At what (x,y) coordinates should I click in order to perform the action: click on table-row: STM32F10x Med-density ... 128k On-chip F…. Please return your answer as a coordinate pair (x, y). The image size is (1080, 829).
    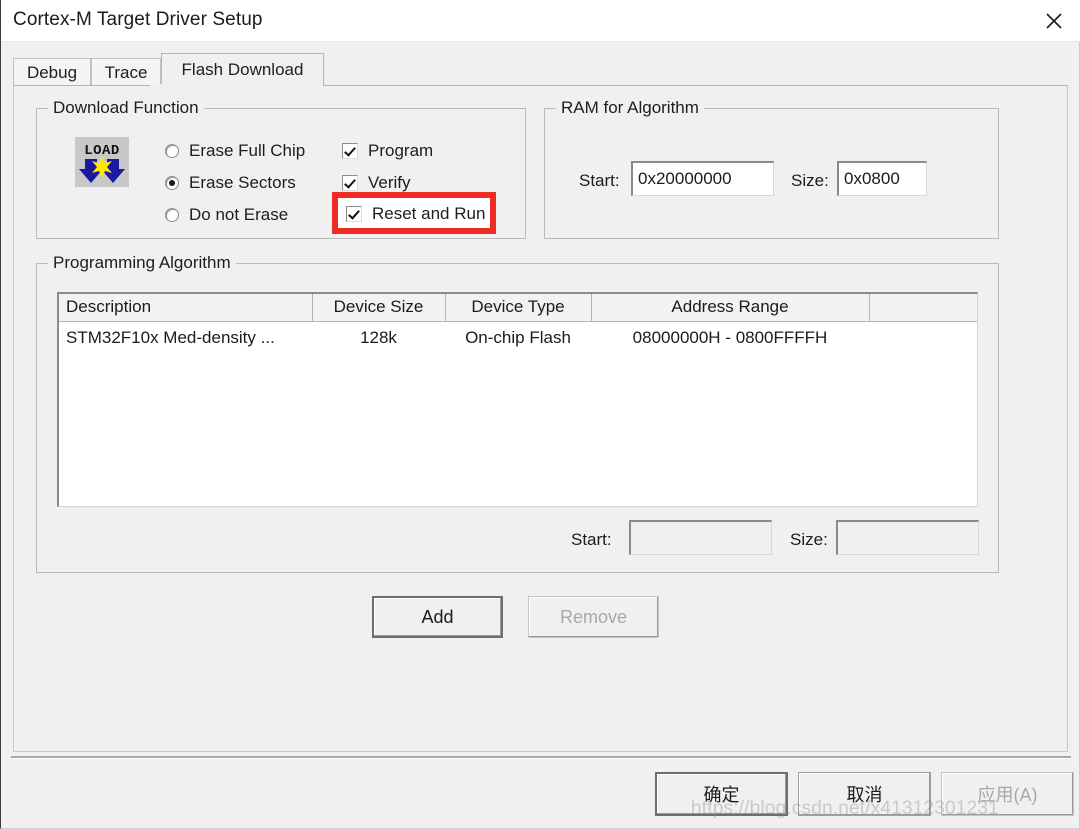
    Looking at the image, I should click on (518, 337).